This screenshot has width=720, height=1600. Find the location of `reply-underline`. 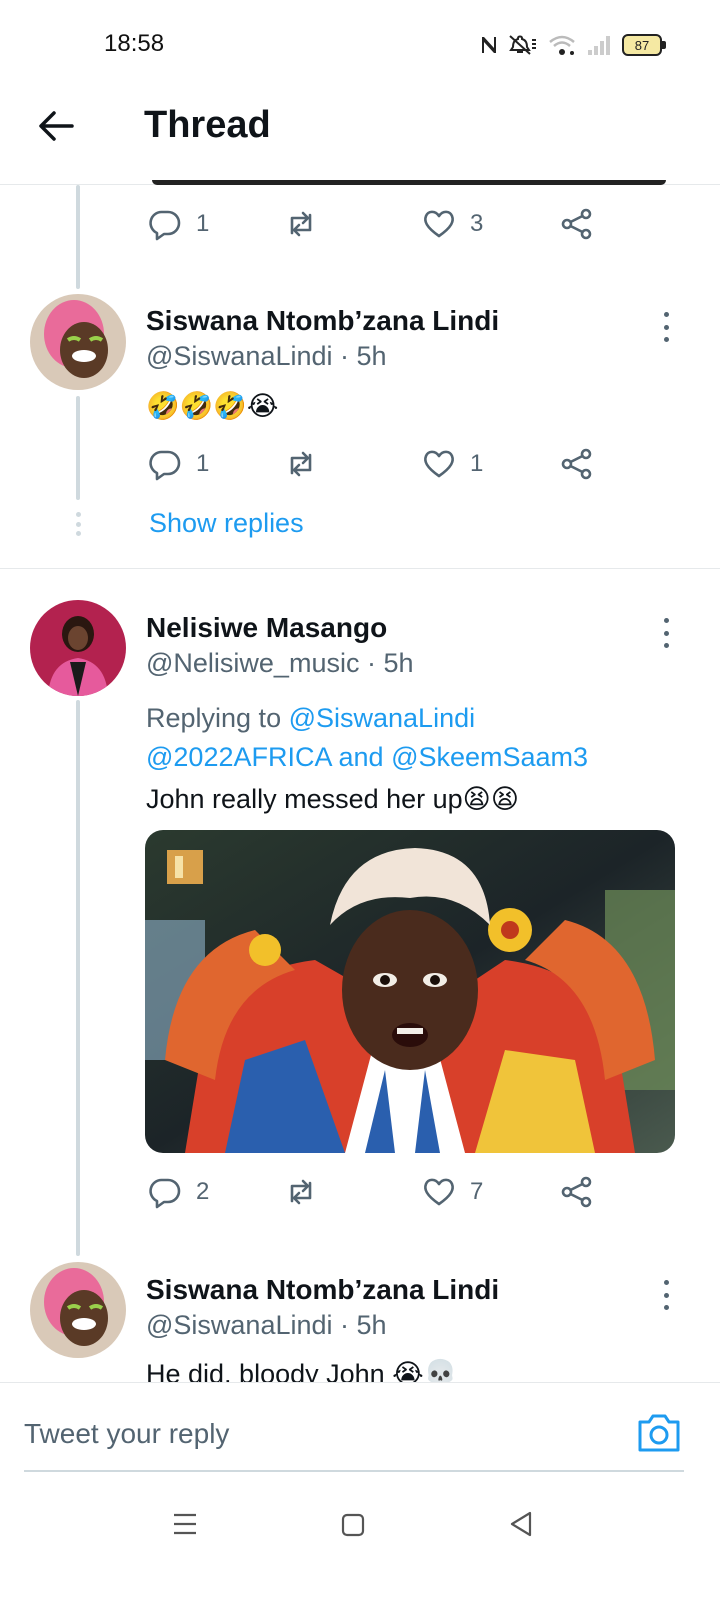

reply-underline is located at coordinates (354, 1471).